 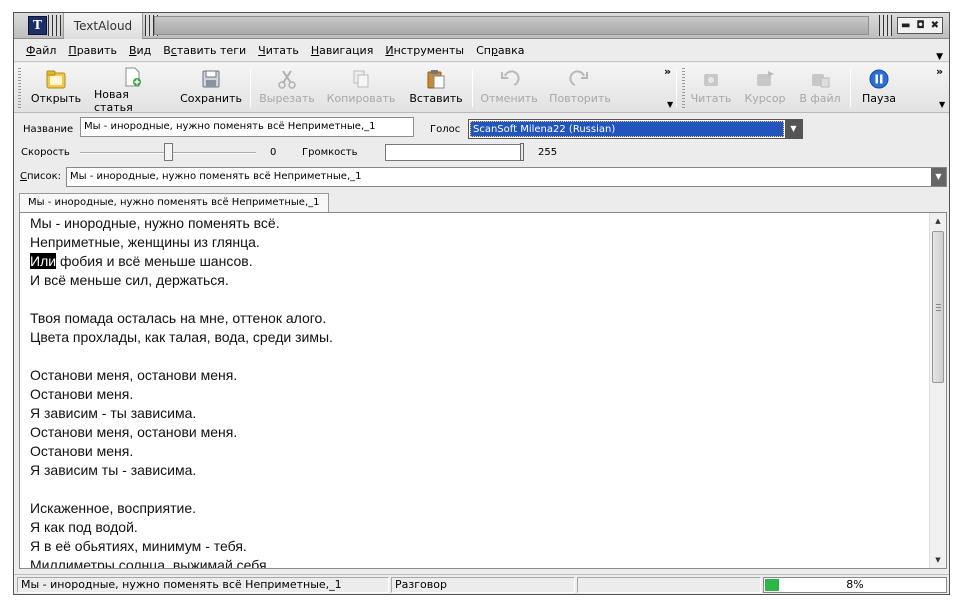 What do you see at coordinates (103, 26) in the screenshot?
I see `window-title: TextAloud` at bounding box center [103, 26].